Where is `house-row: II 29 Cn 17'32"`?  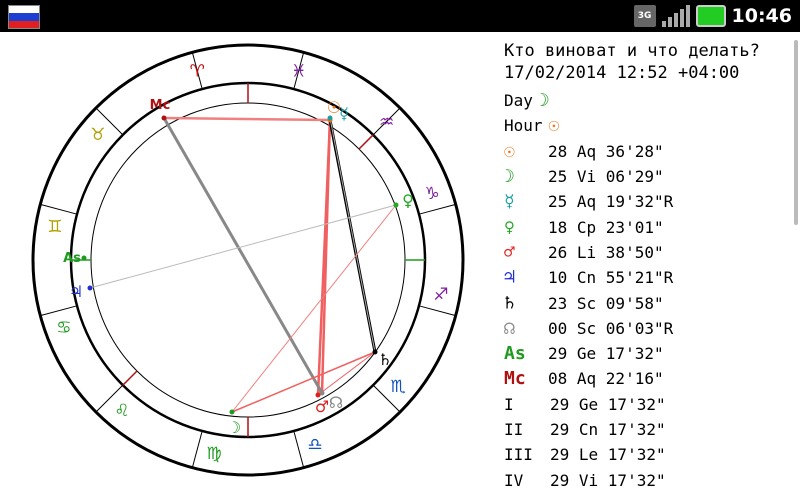
house-row: II 29 Cn 17'32" is located at coordinates (649, 429).